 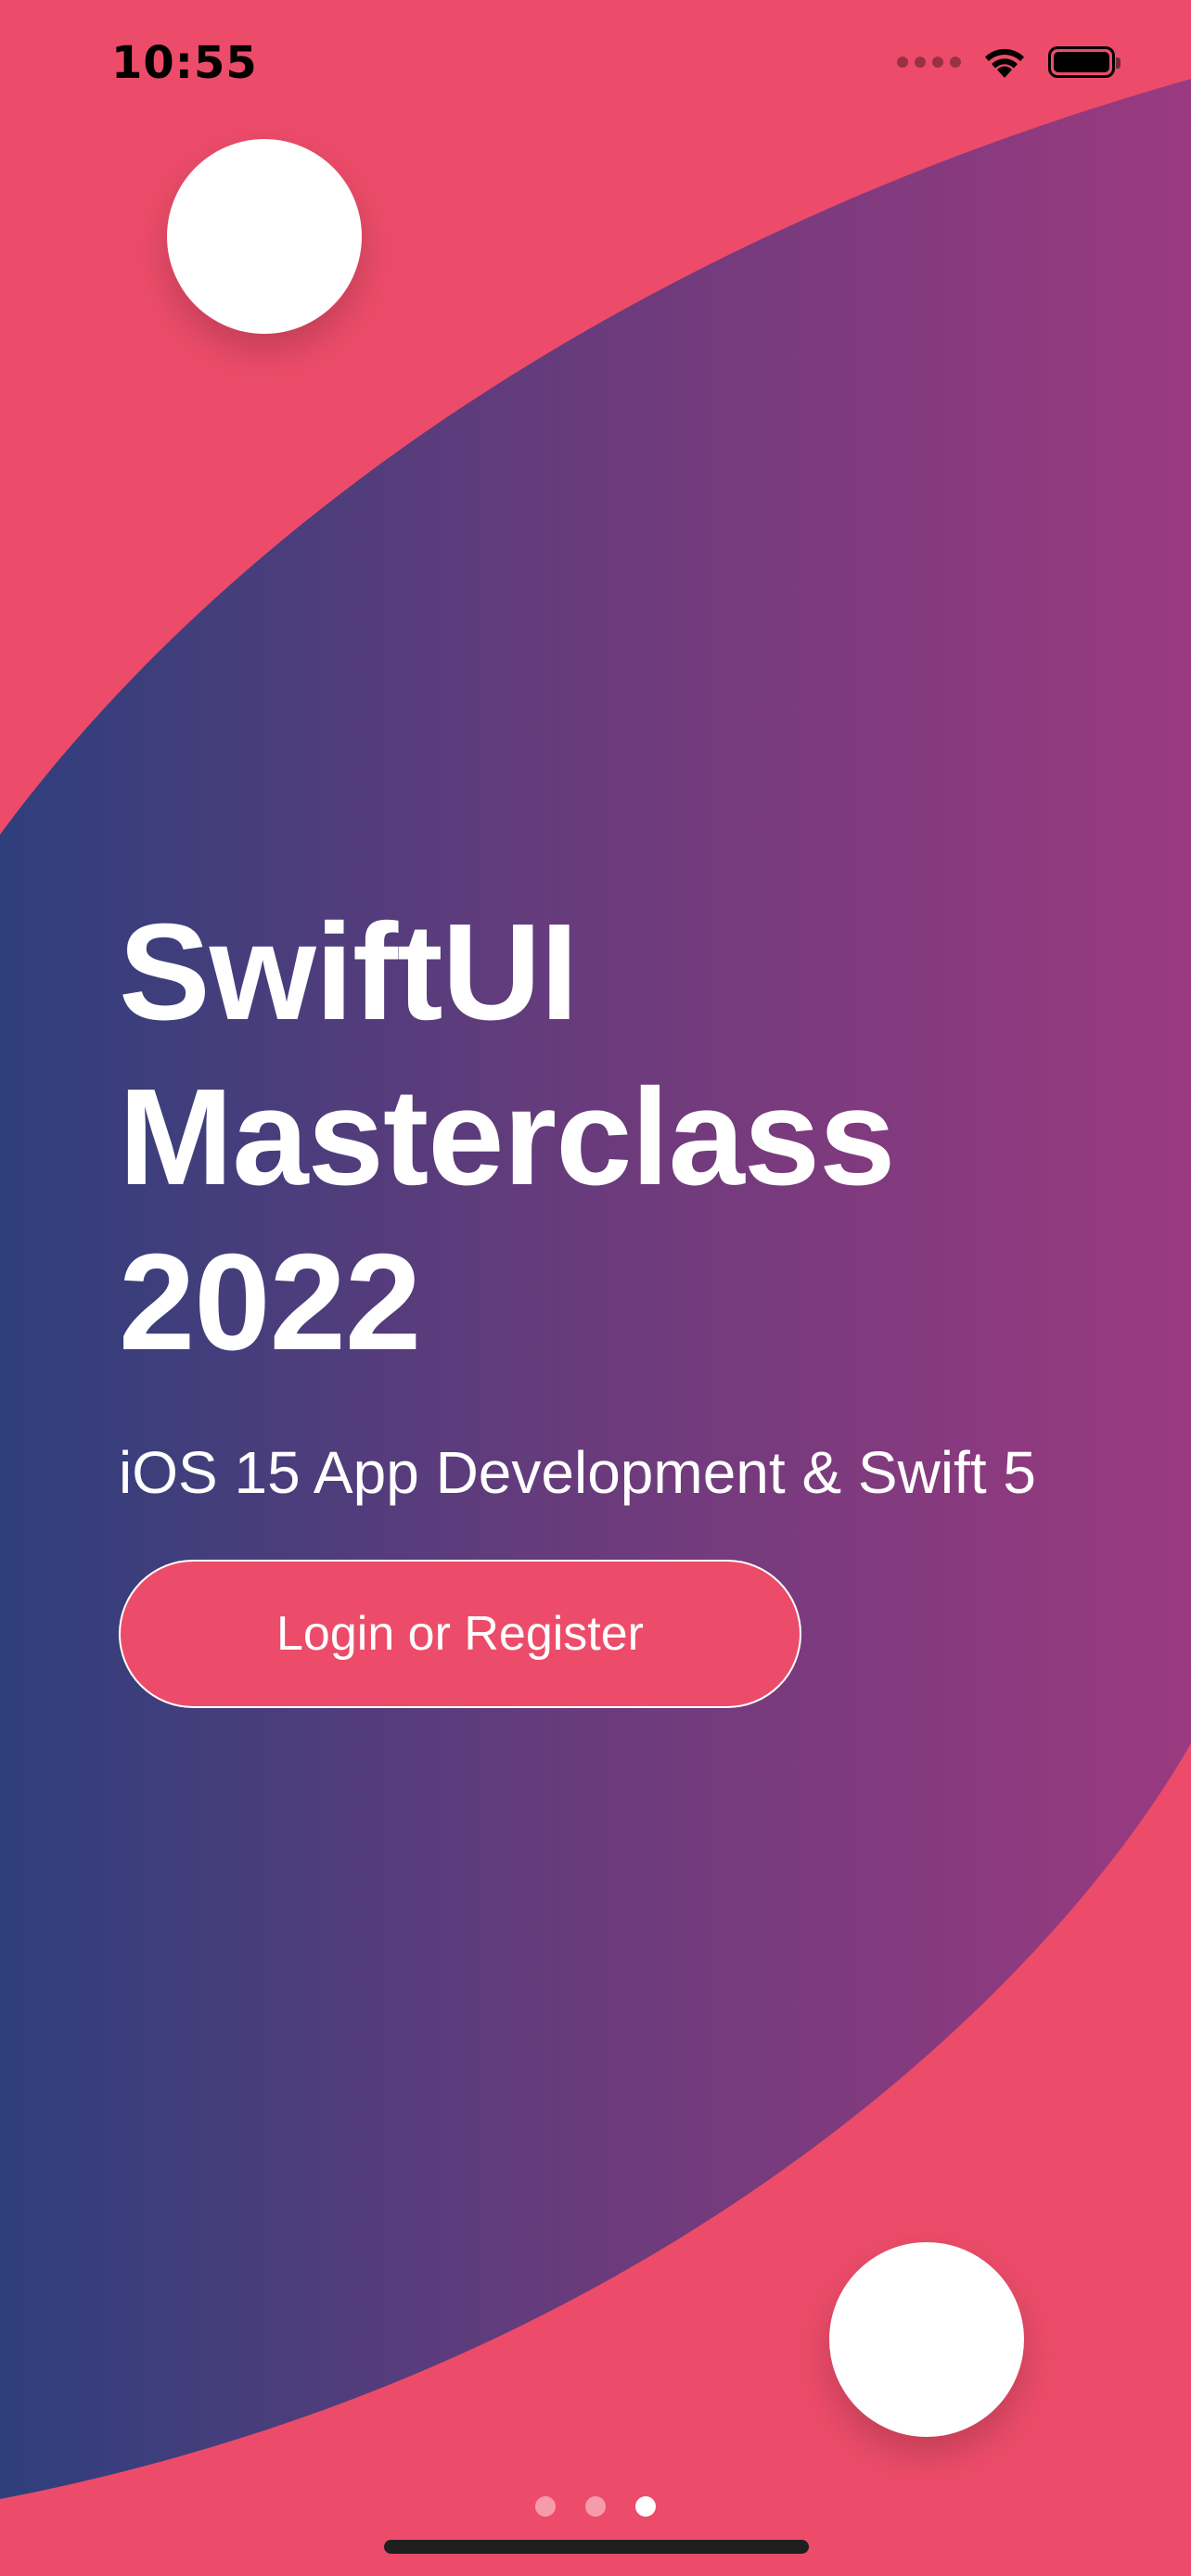 I want to click on page-subtitle: iOS 15 App Development & Swift 5, so click(x=577, y=1472).